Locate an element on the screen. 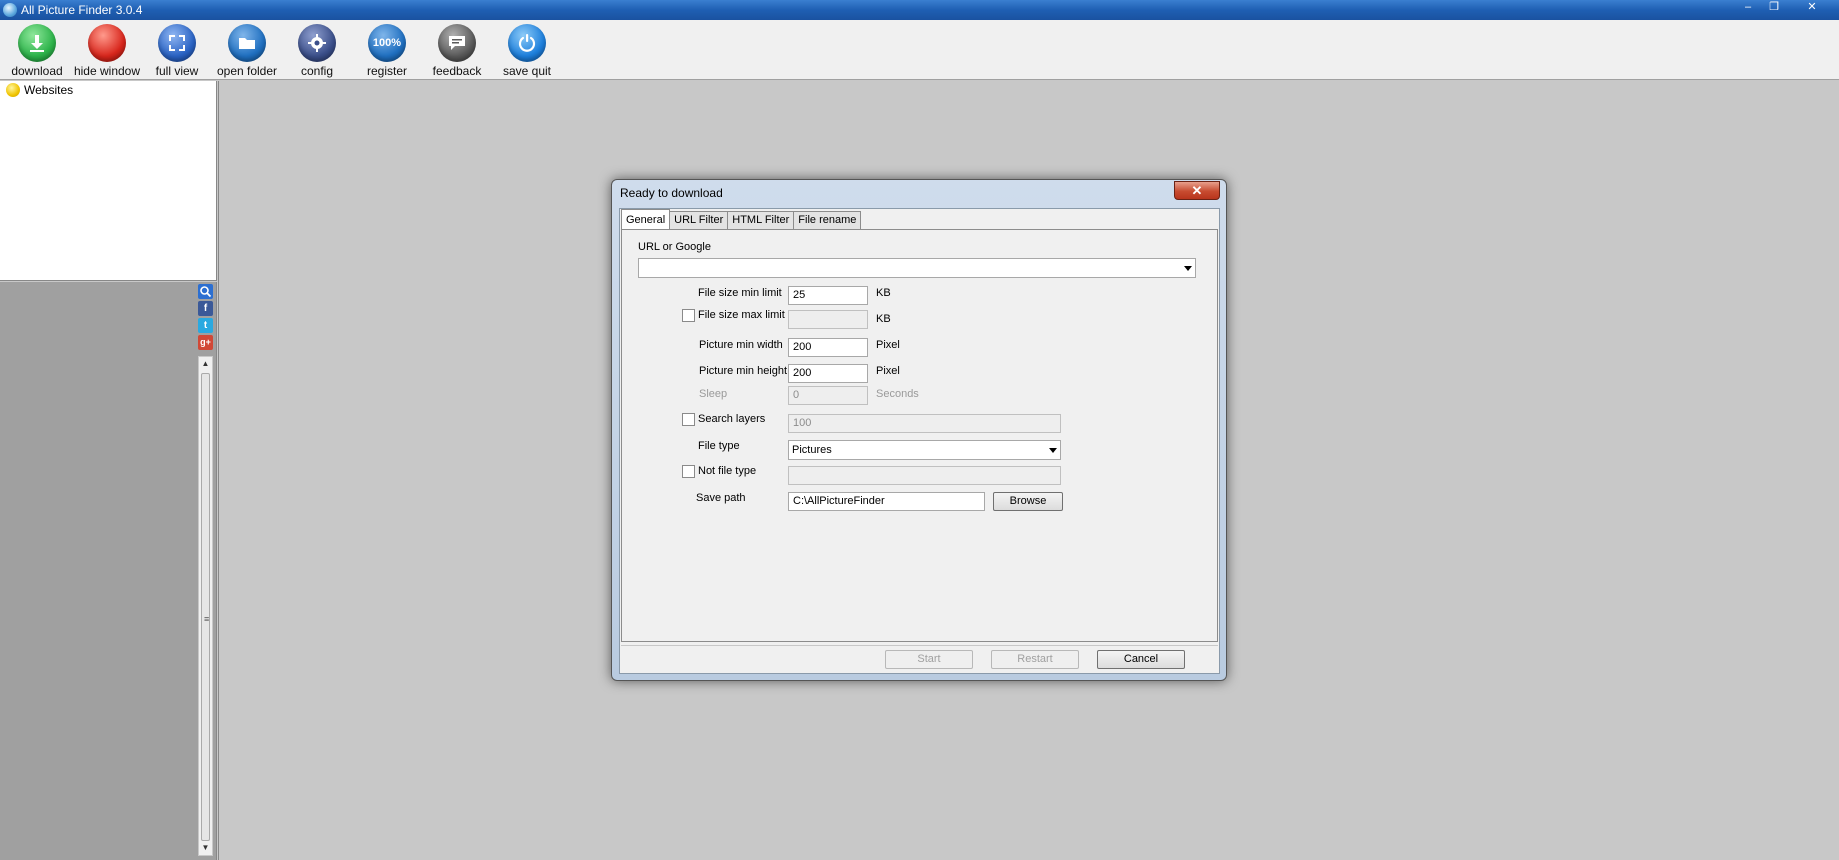  scroll-thumb: ≡ is located at coordinates (205, 607).